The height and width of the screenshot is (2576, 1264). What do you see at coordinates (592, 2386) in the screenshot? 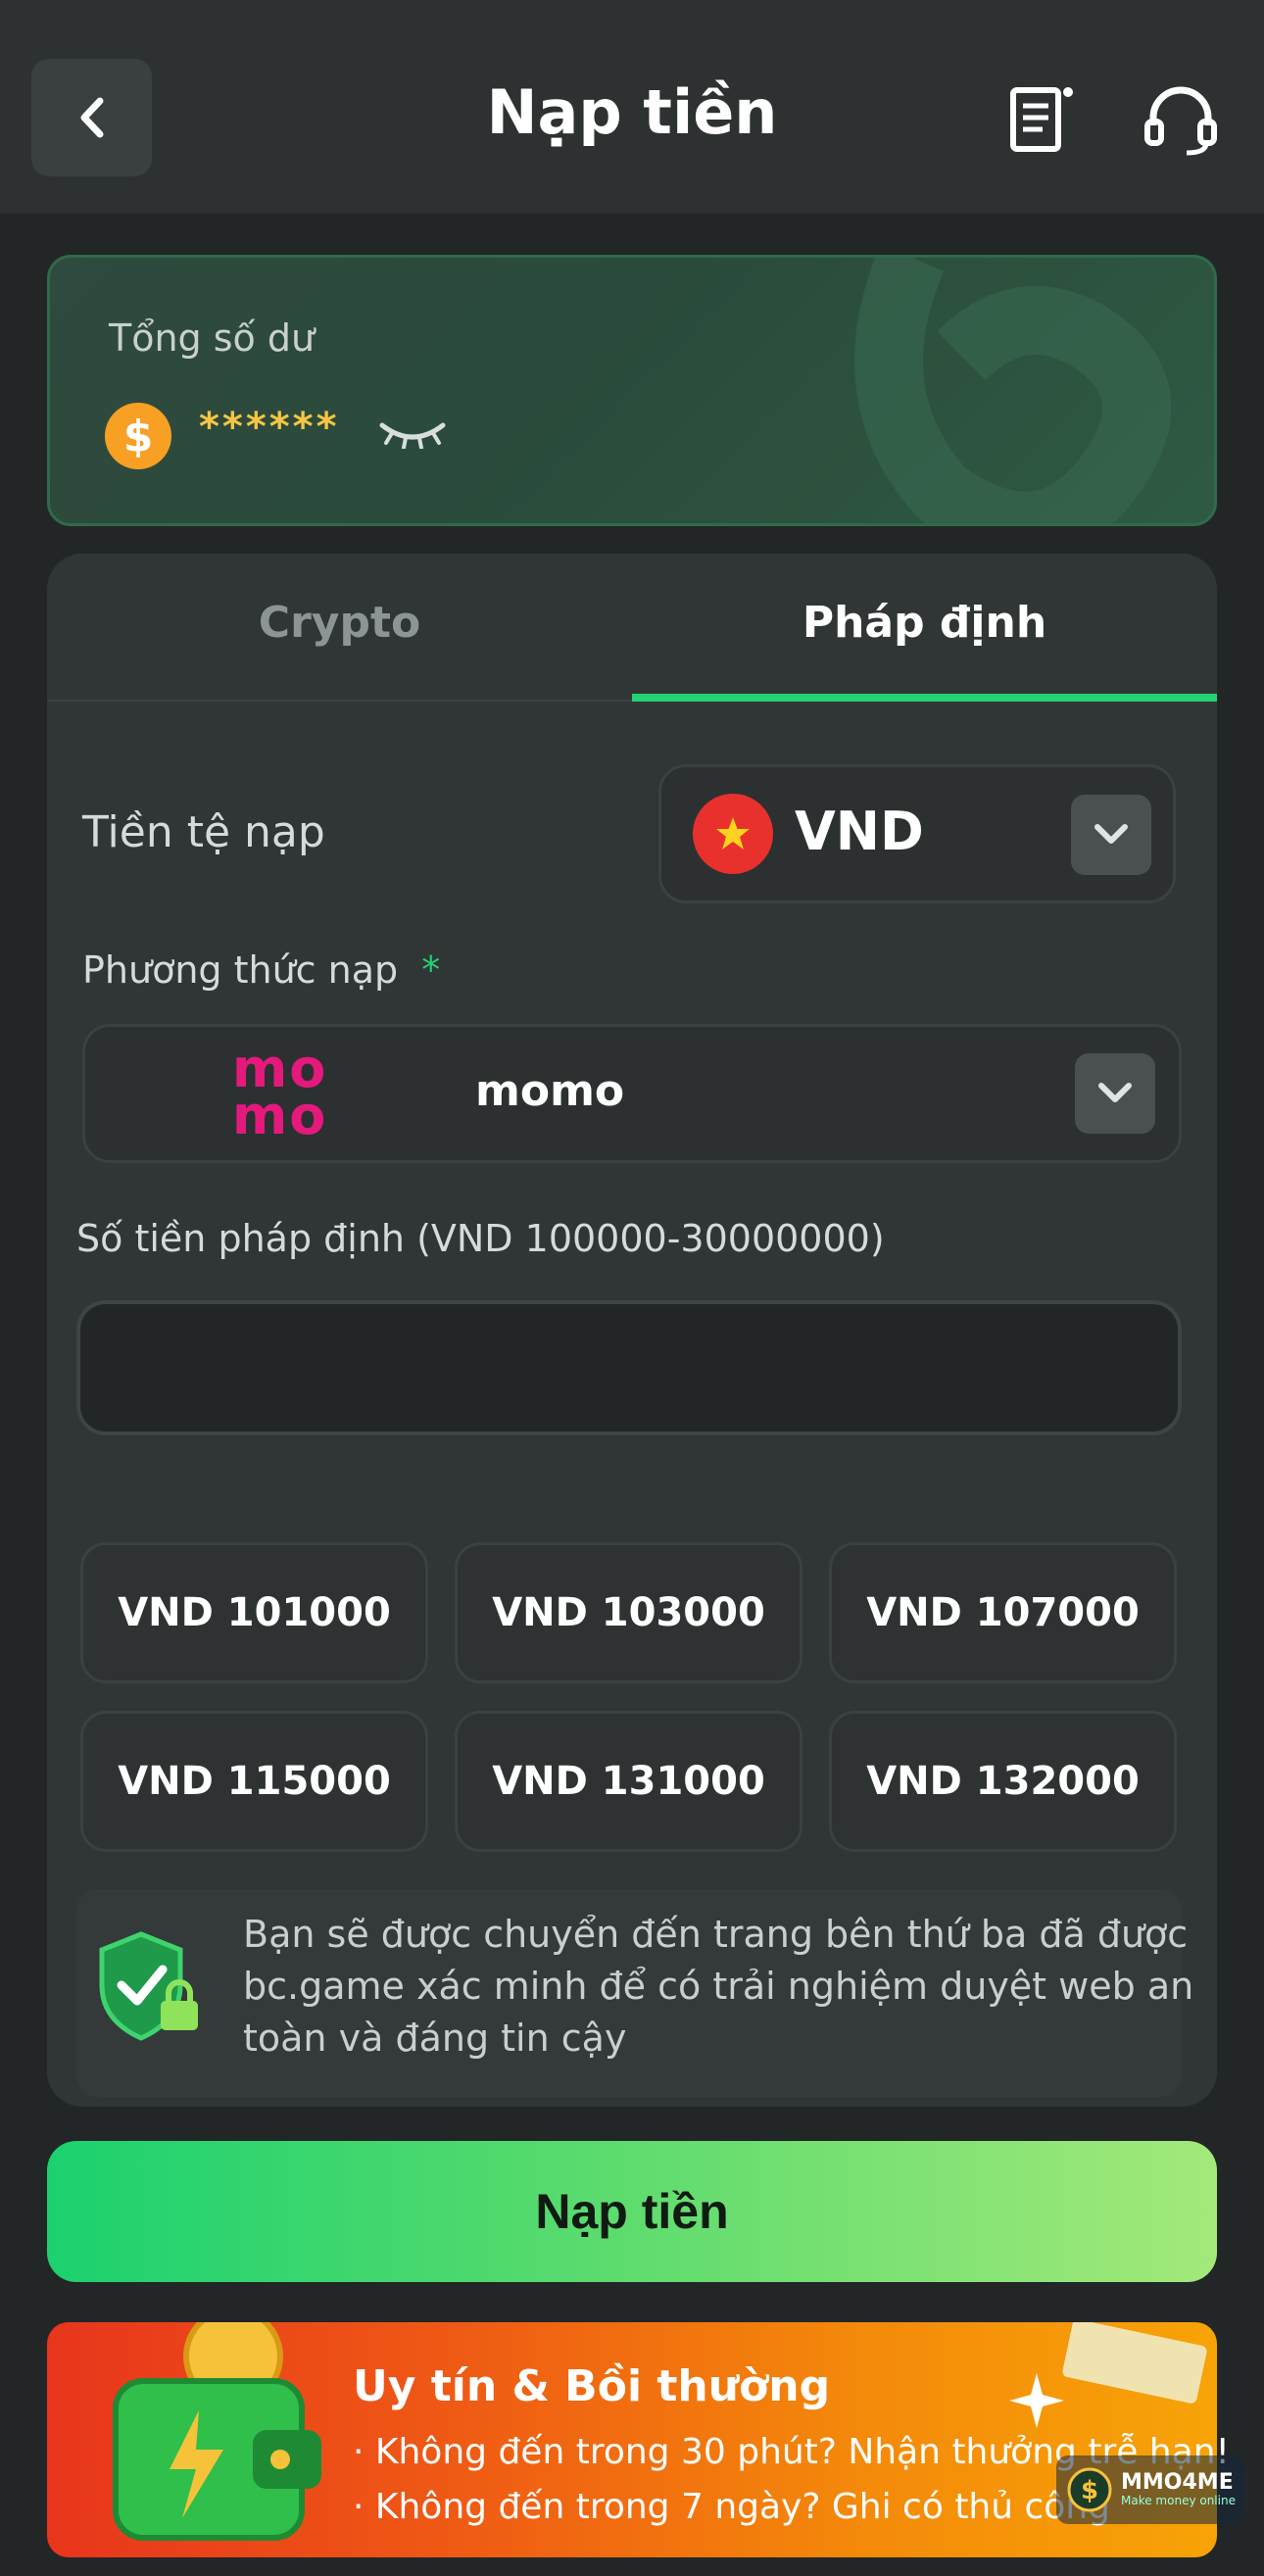
I see `promo-title: Uy tín & Bồi thường` at bounding box center [592, 2386].